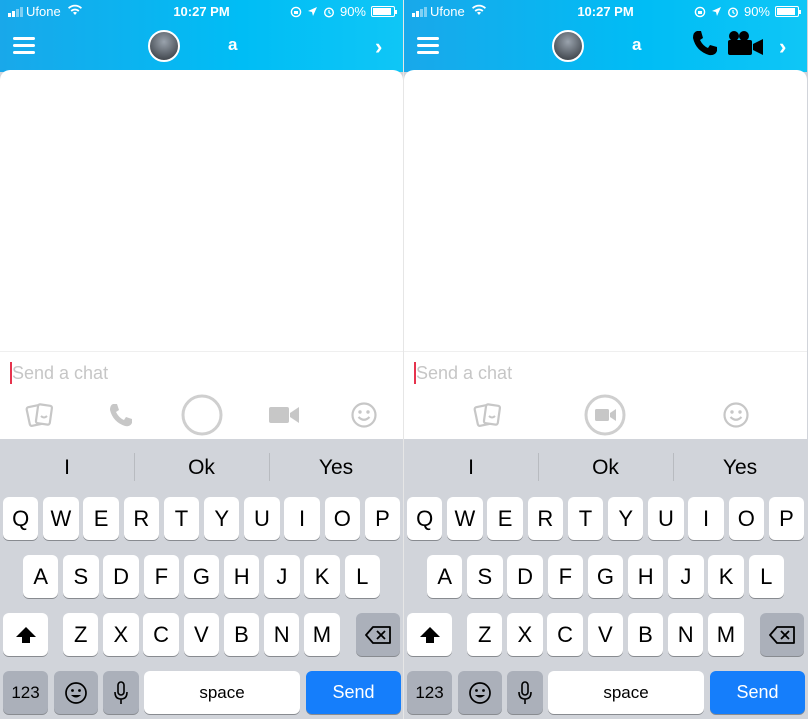 The image size is (808, 719). Describe the element at coordinates (747, 11) in the screenshot. I see `status-right: 90%` at that location.